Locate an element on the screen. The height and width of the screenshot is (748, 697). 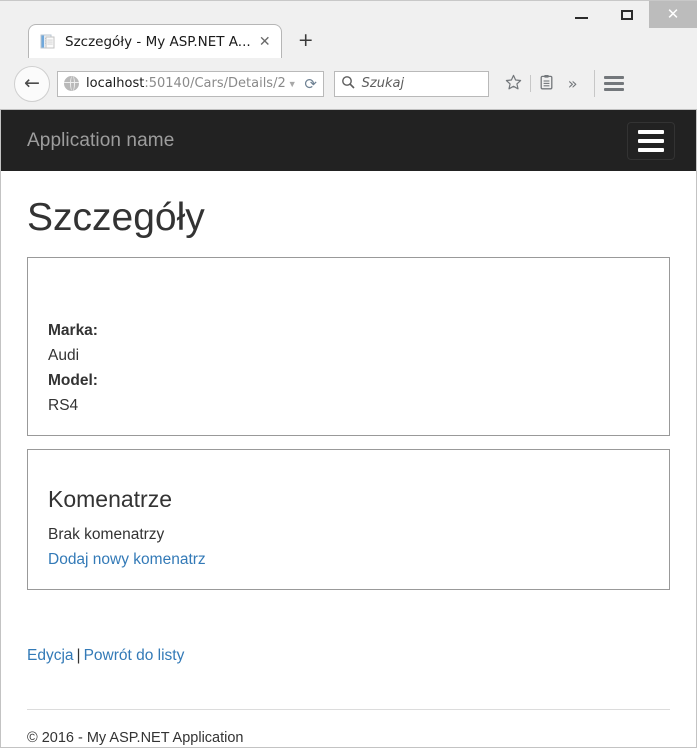
site-navbar: Application name is located at coordinates (348, 140).